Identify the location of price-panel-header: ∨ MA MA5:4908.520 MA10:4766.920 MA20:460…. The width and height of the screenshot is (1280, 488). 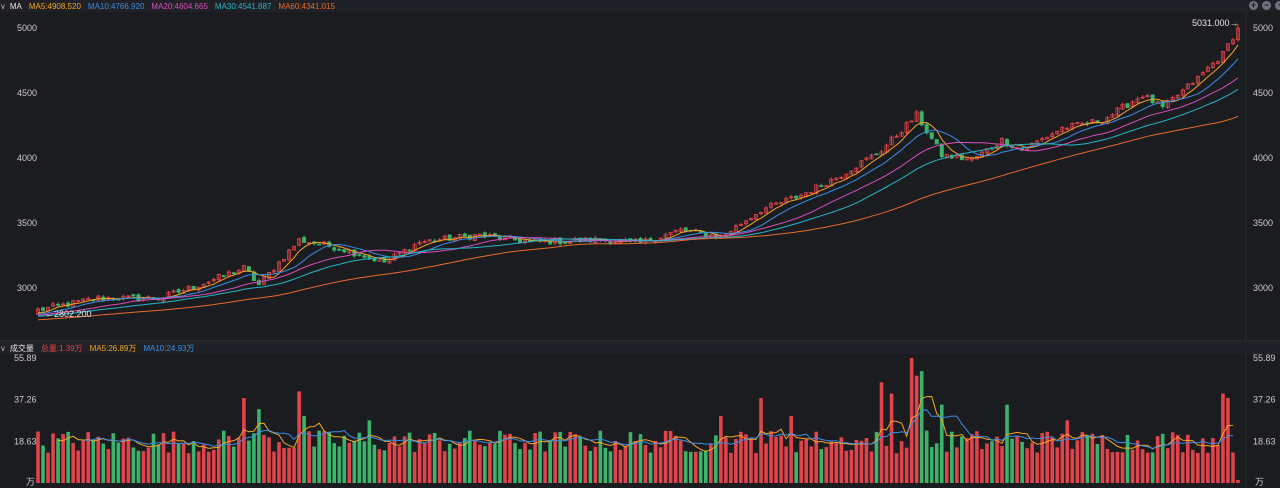
(640, 6).